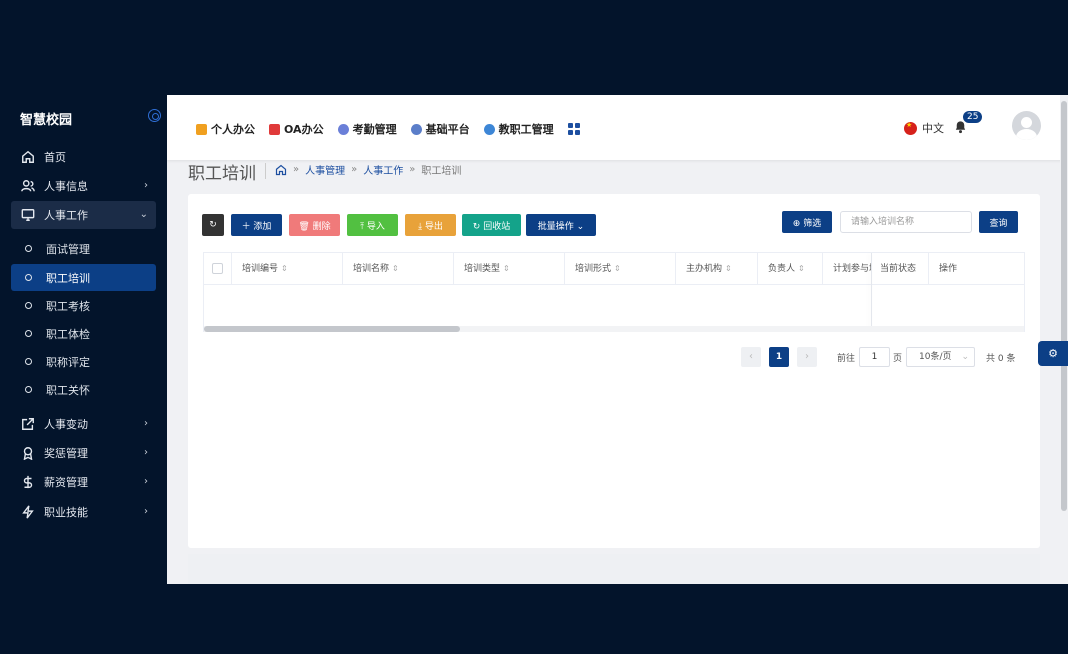  What do you see at coordinates (256, 225) in the screenshot?
I see `add-button: ＋ 添加` at bounding box center [256, 225].